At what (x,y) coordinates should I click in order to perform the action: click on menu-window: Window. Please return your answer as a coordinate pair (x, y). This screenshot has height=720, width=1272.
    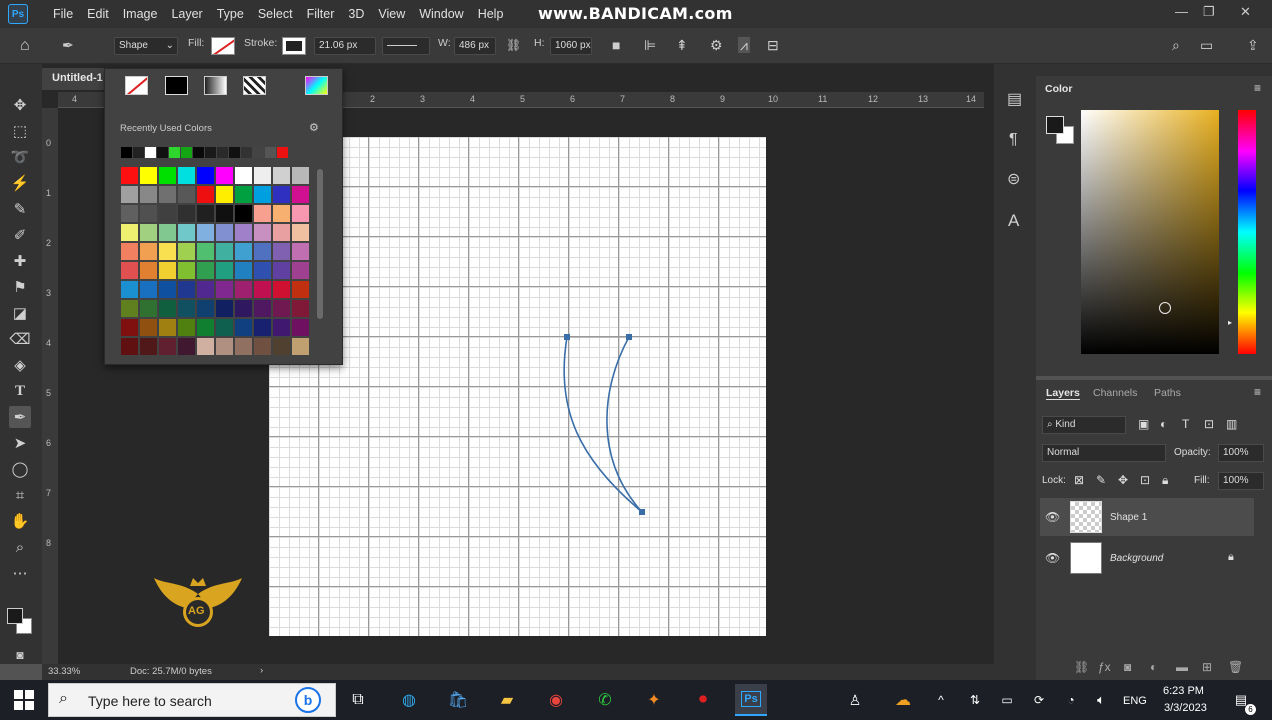
    Looking at the image, I should click on (441, 14).